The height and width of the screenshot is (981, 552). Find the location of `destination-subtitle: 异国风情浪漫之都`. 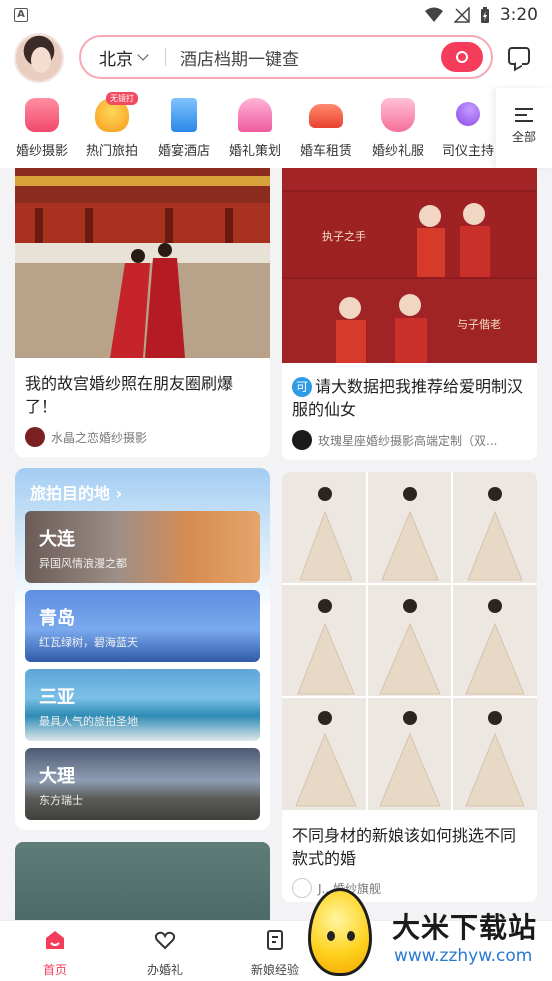

destination-subtitle: 异国风情浪漫之都 is located at coordinates (83, 563).